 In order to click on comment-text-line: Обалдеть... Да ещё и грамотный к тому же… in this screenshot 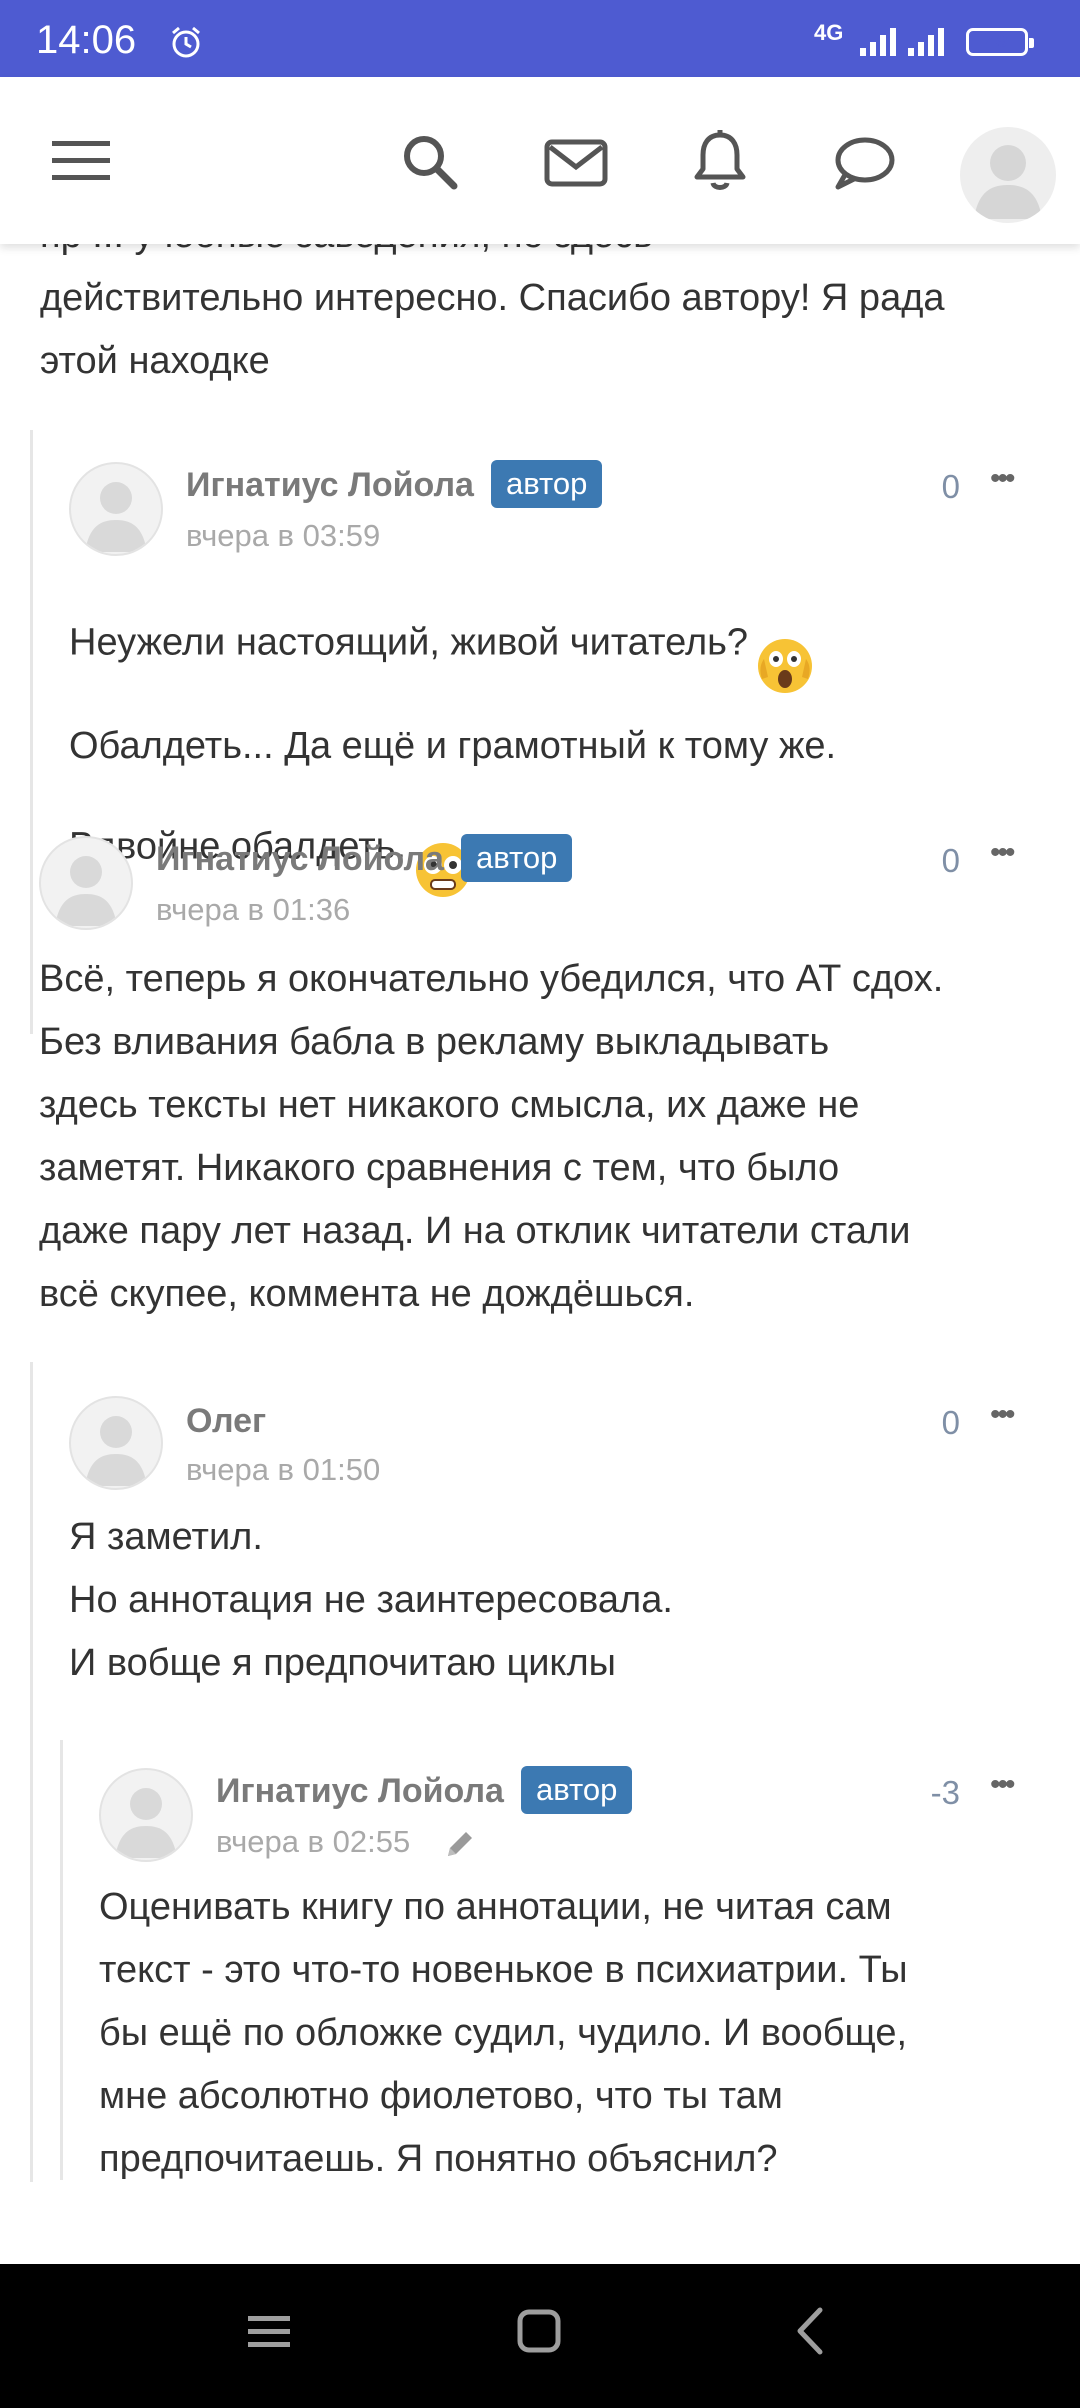, I will do `click(453, 746)`.